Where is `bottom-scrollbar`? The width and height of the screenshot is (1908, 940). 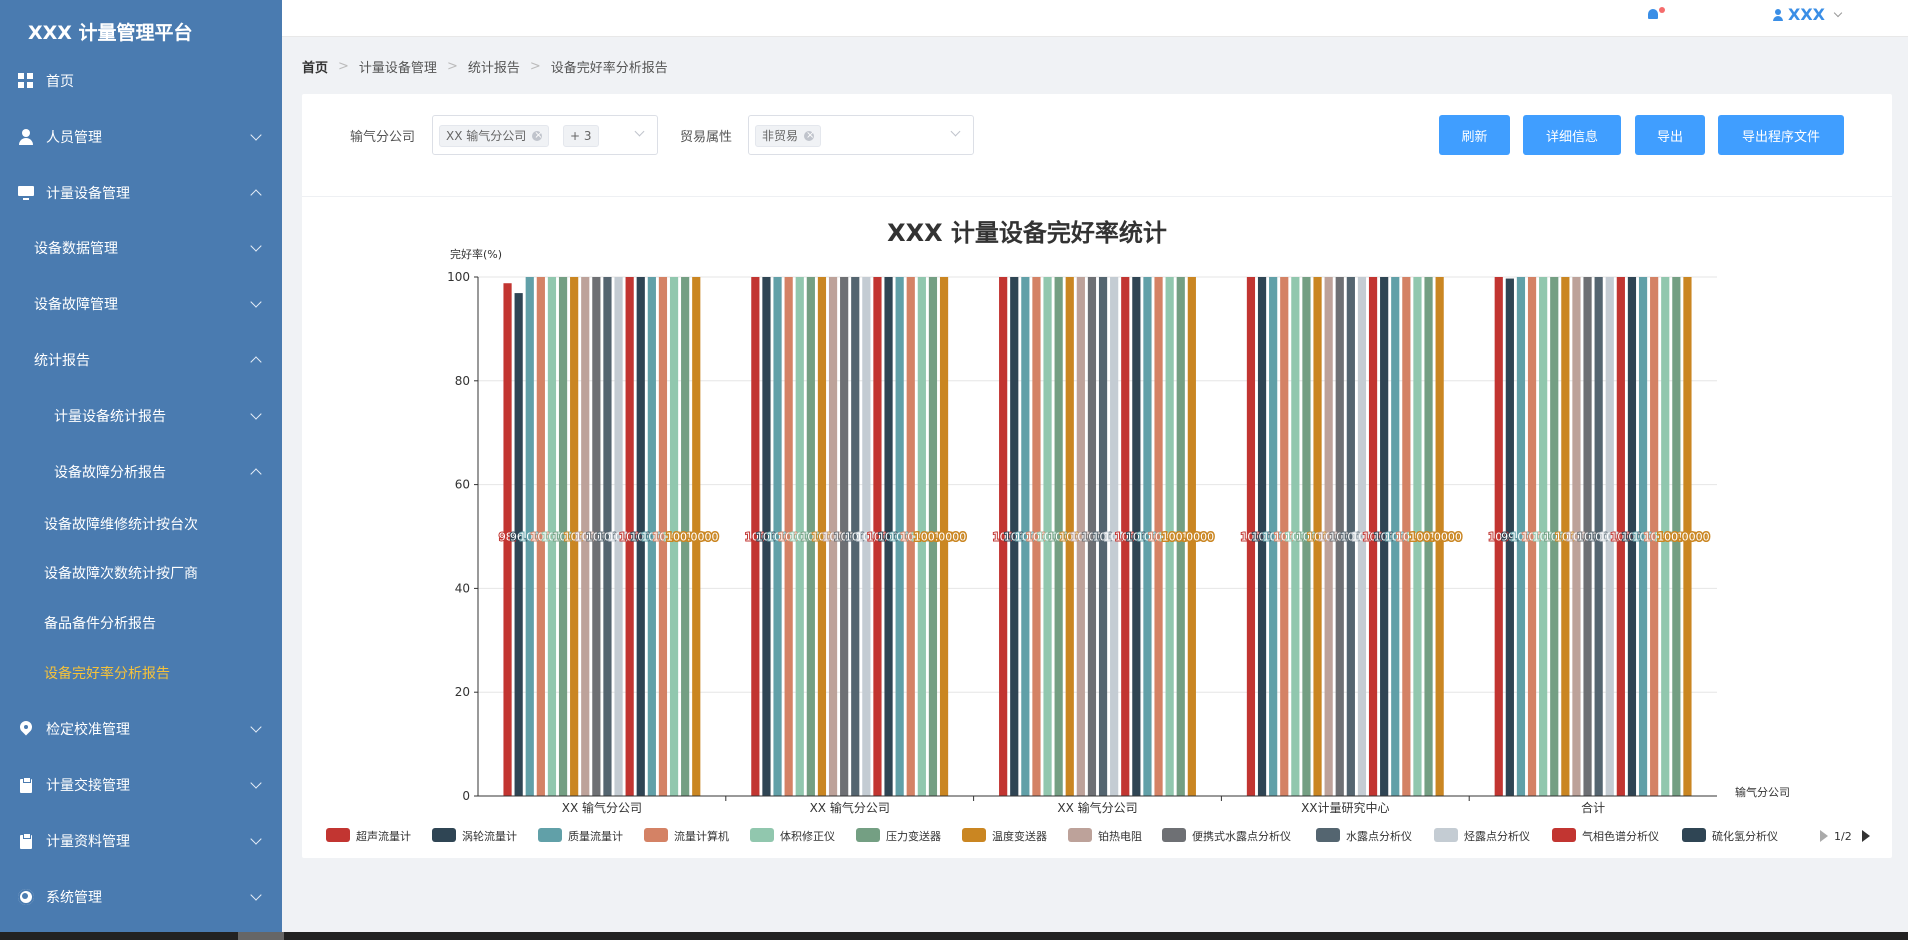
bottom-scrollbar is located at coordinates (954, 936).